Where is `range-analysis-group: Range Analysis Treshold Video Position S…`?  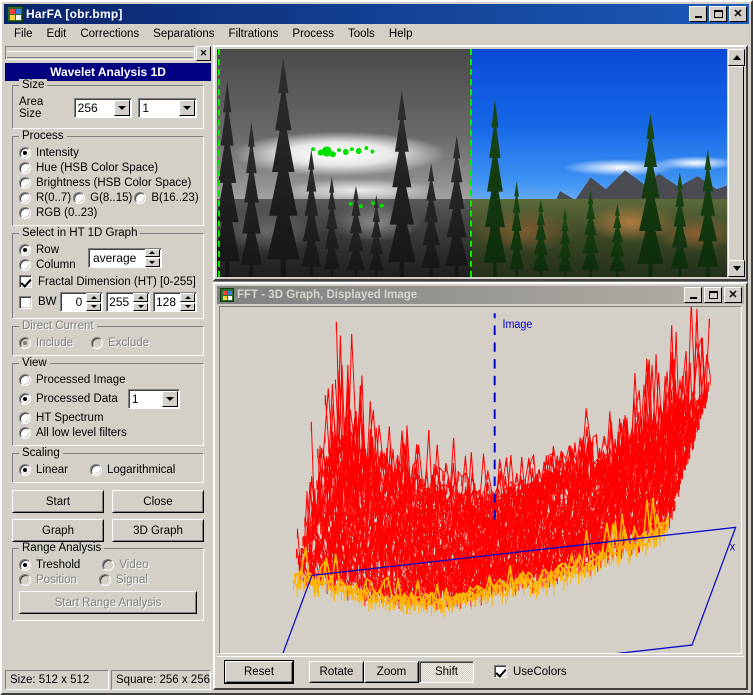 range-analysis-group: Range Analysis Treshold Video Position S… is located at coordinates (108, 581).